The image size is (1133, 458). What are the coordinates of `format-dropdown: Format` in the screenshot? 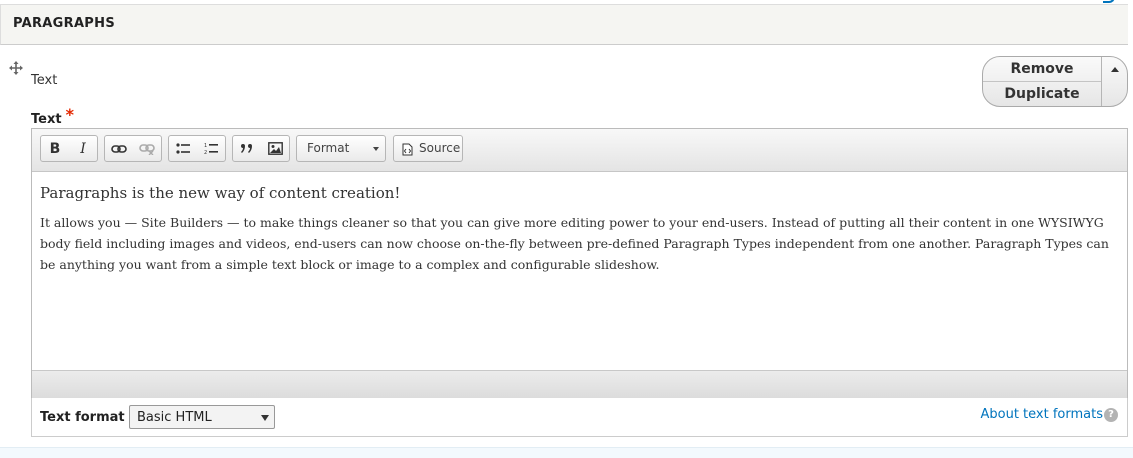 It's located at (341, 148).